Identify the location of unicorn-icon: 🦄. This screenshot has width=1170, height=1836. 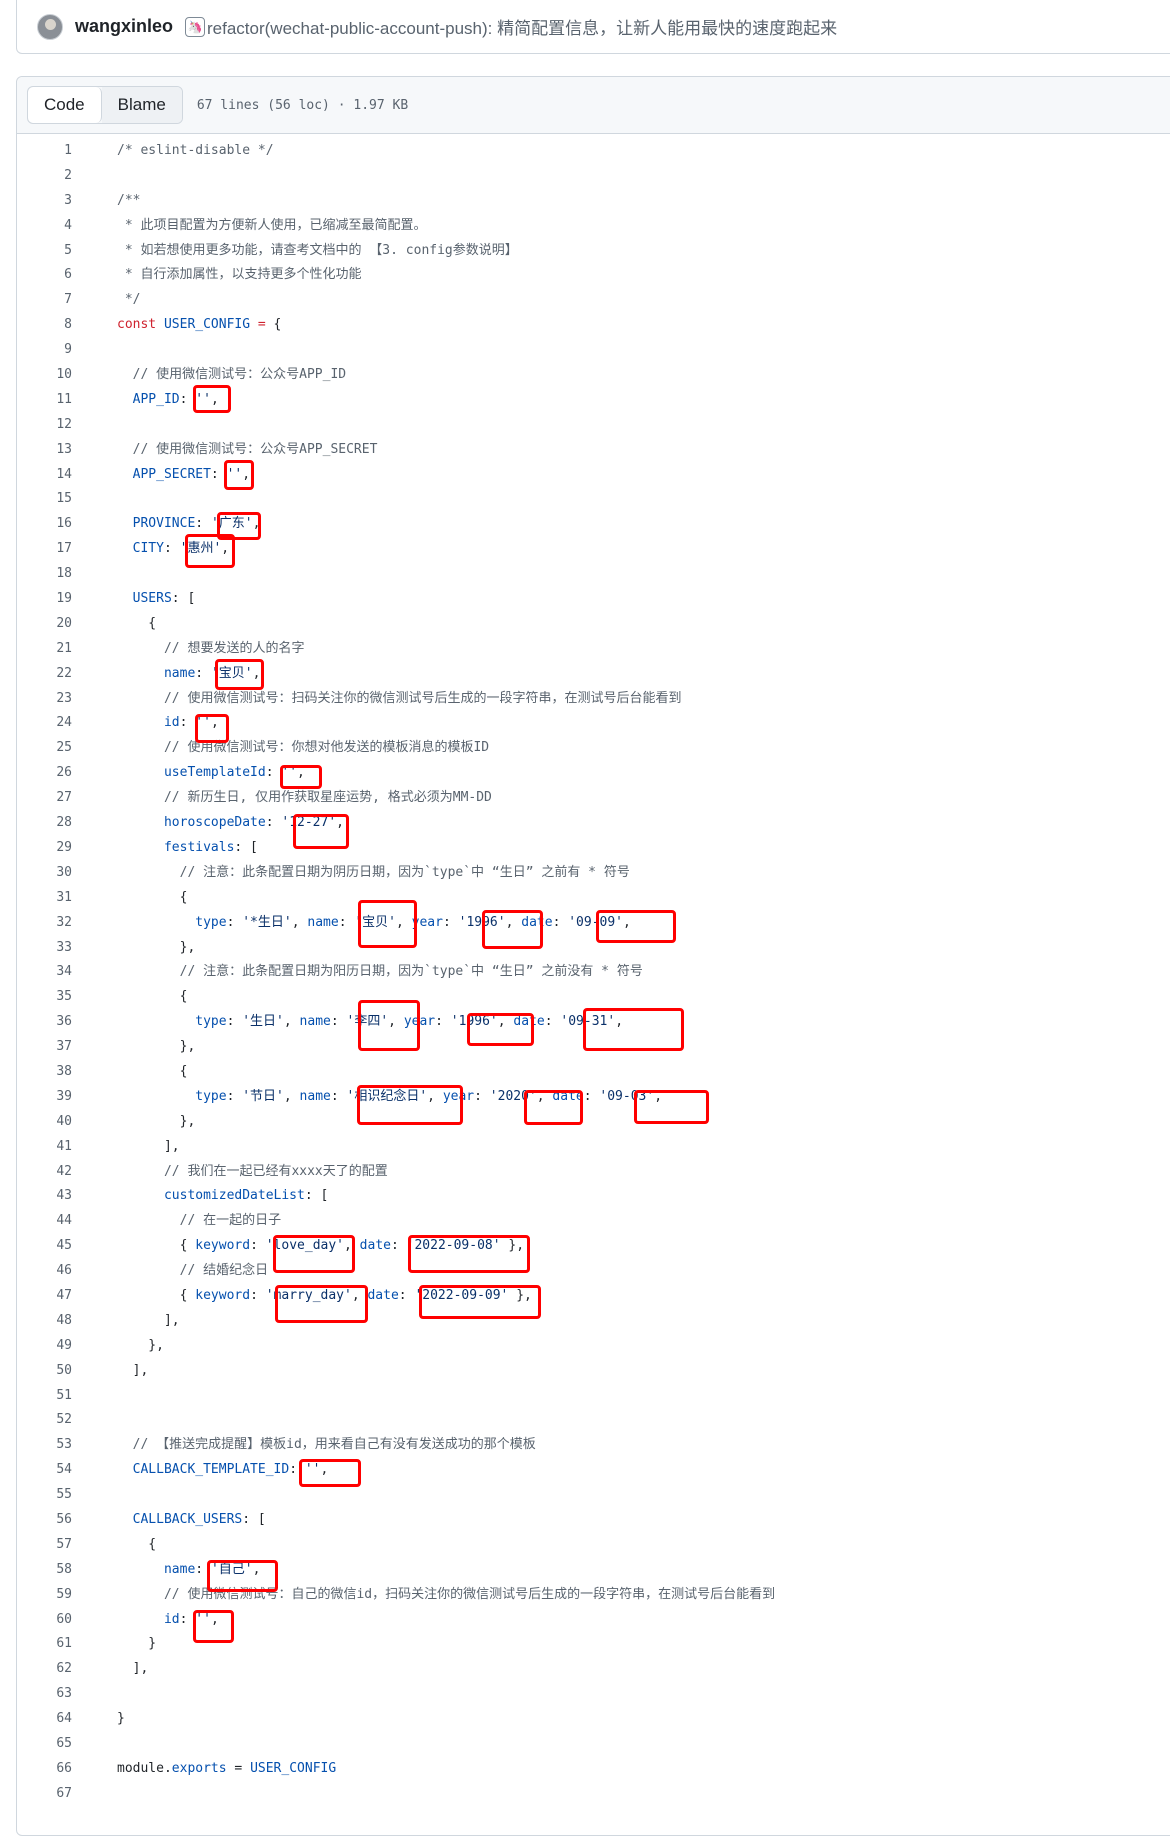
(195, 26).